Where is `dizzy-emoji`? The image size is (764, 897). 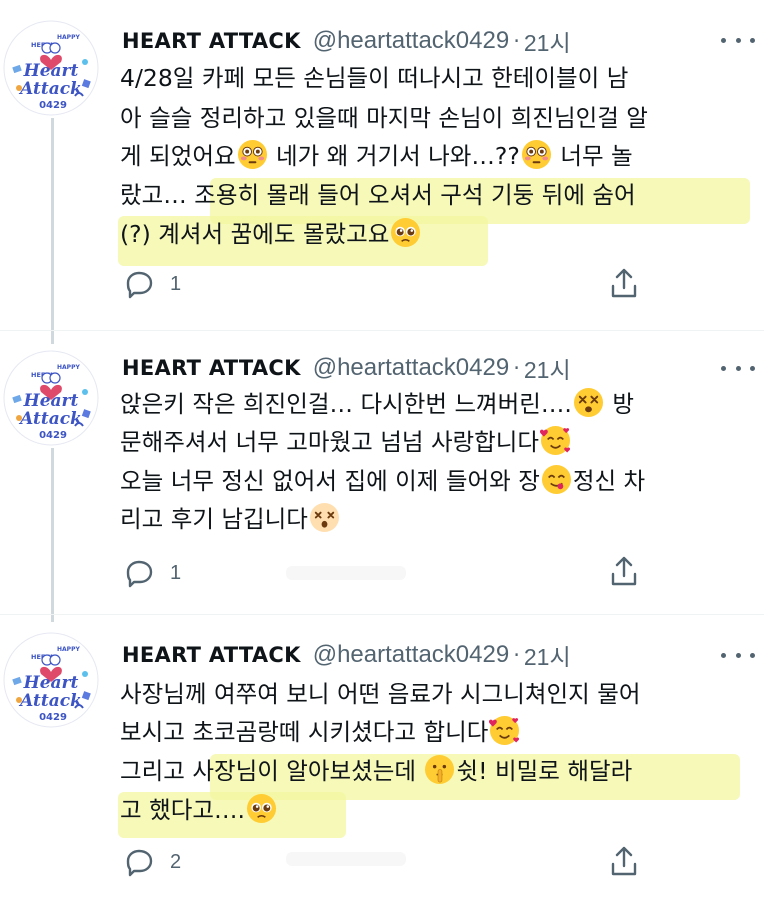 dizzy-emoji is located at coordinates (588, 402).